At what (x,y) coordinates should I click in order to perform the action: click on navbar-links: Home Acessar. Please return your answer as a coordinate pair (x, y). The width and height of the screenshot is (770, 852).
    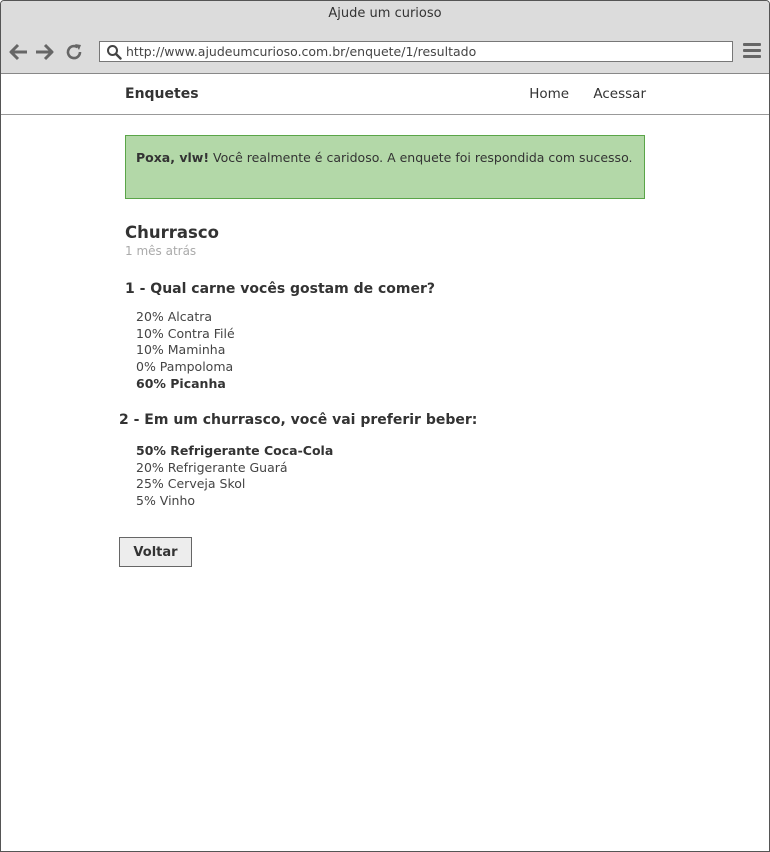
    Looking at the image, I should click on (577, 94).